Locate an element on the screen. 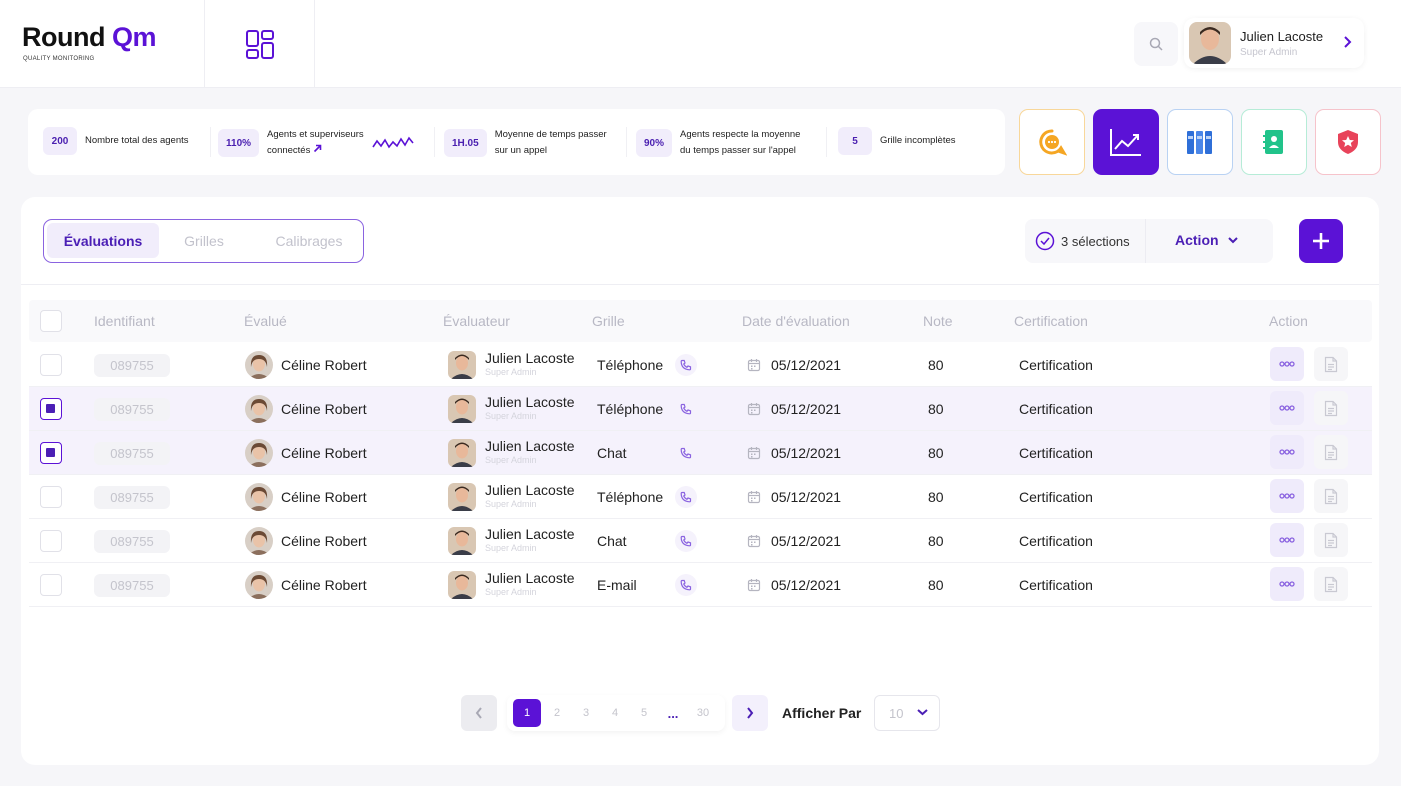 This screenshot has height=786, width=1401. calendar-icon is located at coordinates (754, 411).